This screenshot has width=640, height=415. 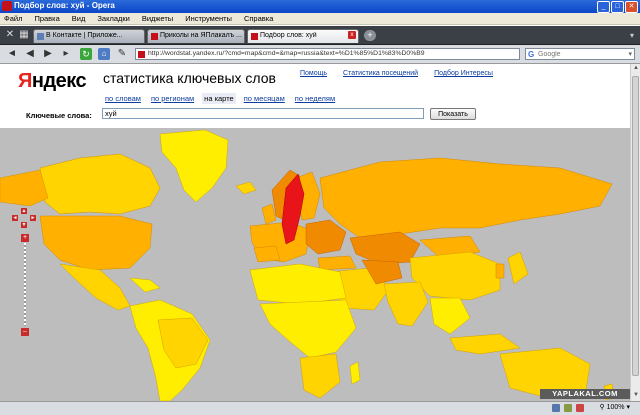 What do you see at coordinates (298, 284) in the screenshot?
I see `region-north-africa` at bounding box center [298, 284].